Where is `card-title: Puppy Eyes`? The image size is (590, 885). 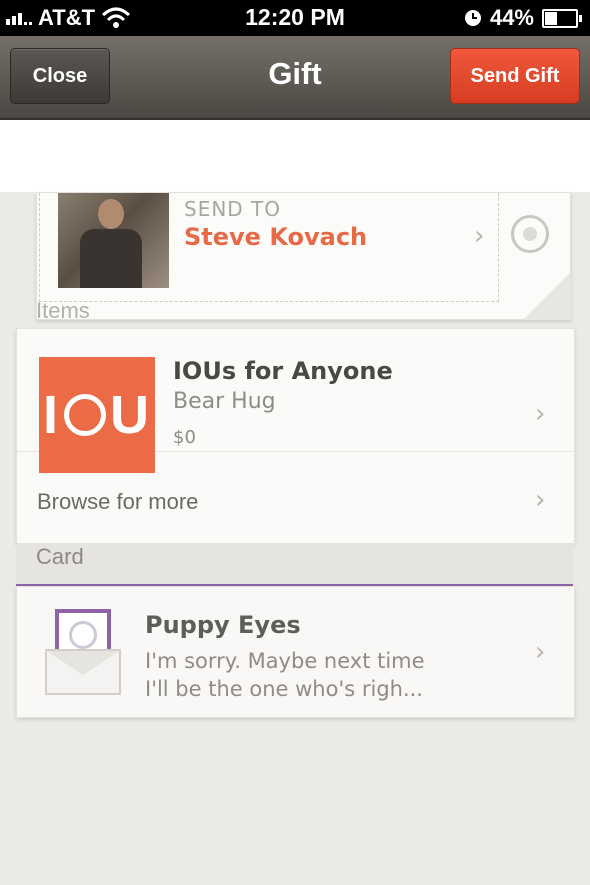 card-title: Puppy Eyes is located at coordinates (223, 625).